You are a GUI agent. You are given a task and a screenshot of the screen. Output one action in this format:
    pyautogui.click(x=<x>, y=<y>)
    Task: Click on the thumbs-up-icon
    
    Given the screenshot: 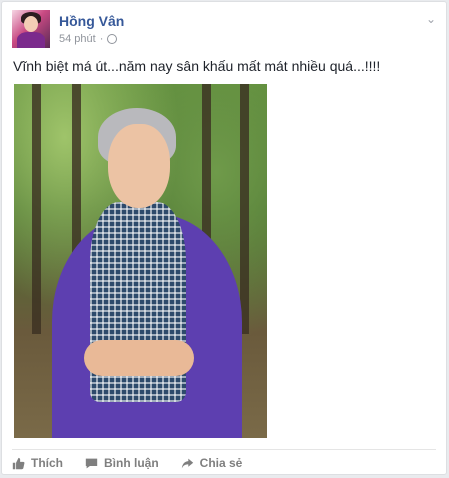 What is the action you would take?
    pyautogui.click(x=18, y=463)
    